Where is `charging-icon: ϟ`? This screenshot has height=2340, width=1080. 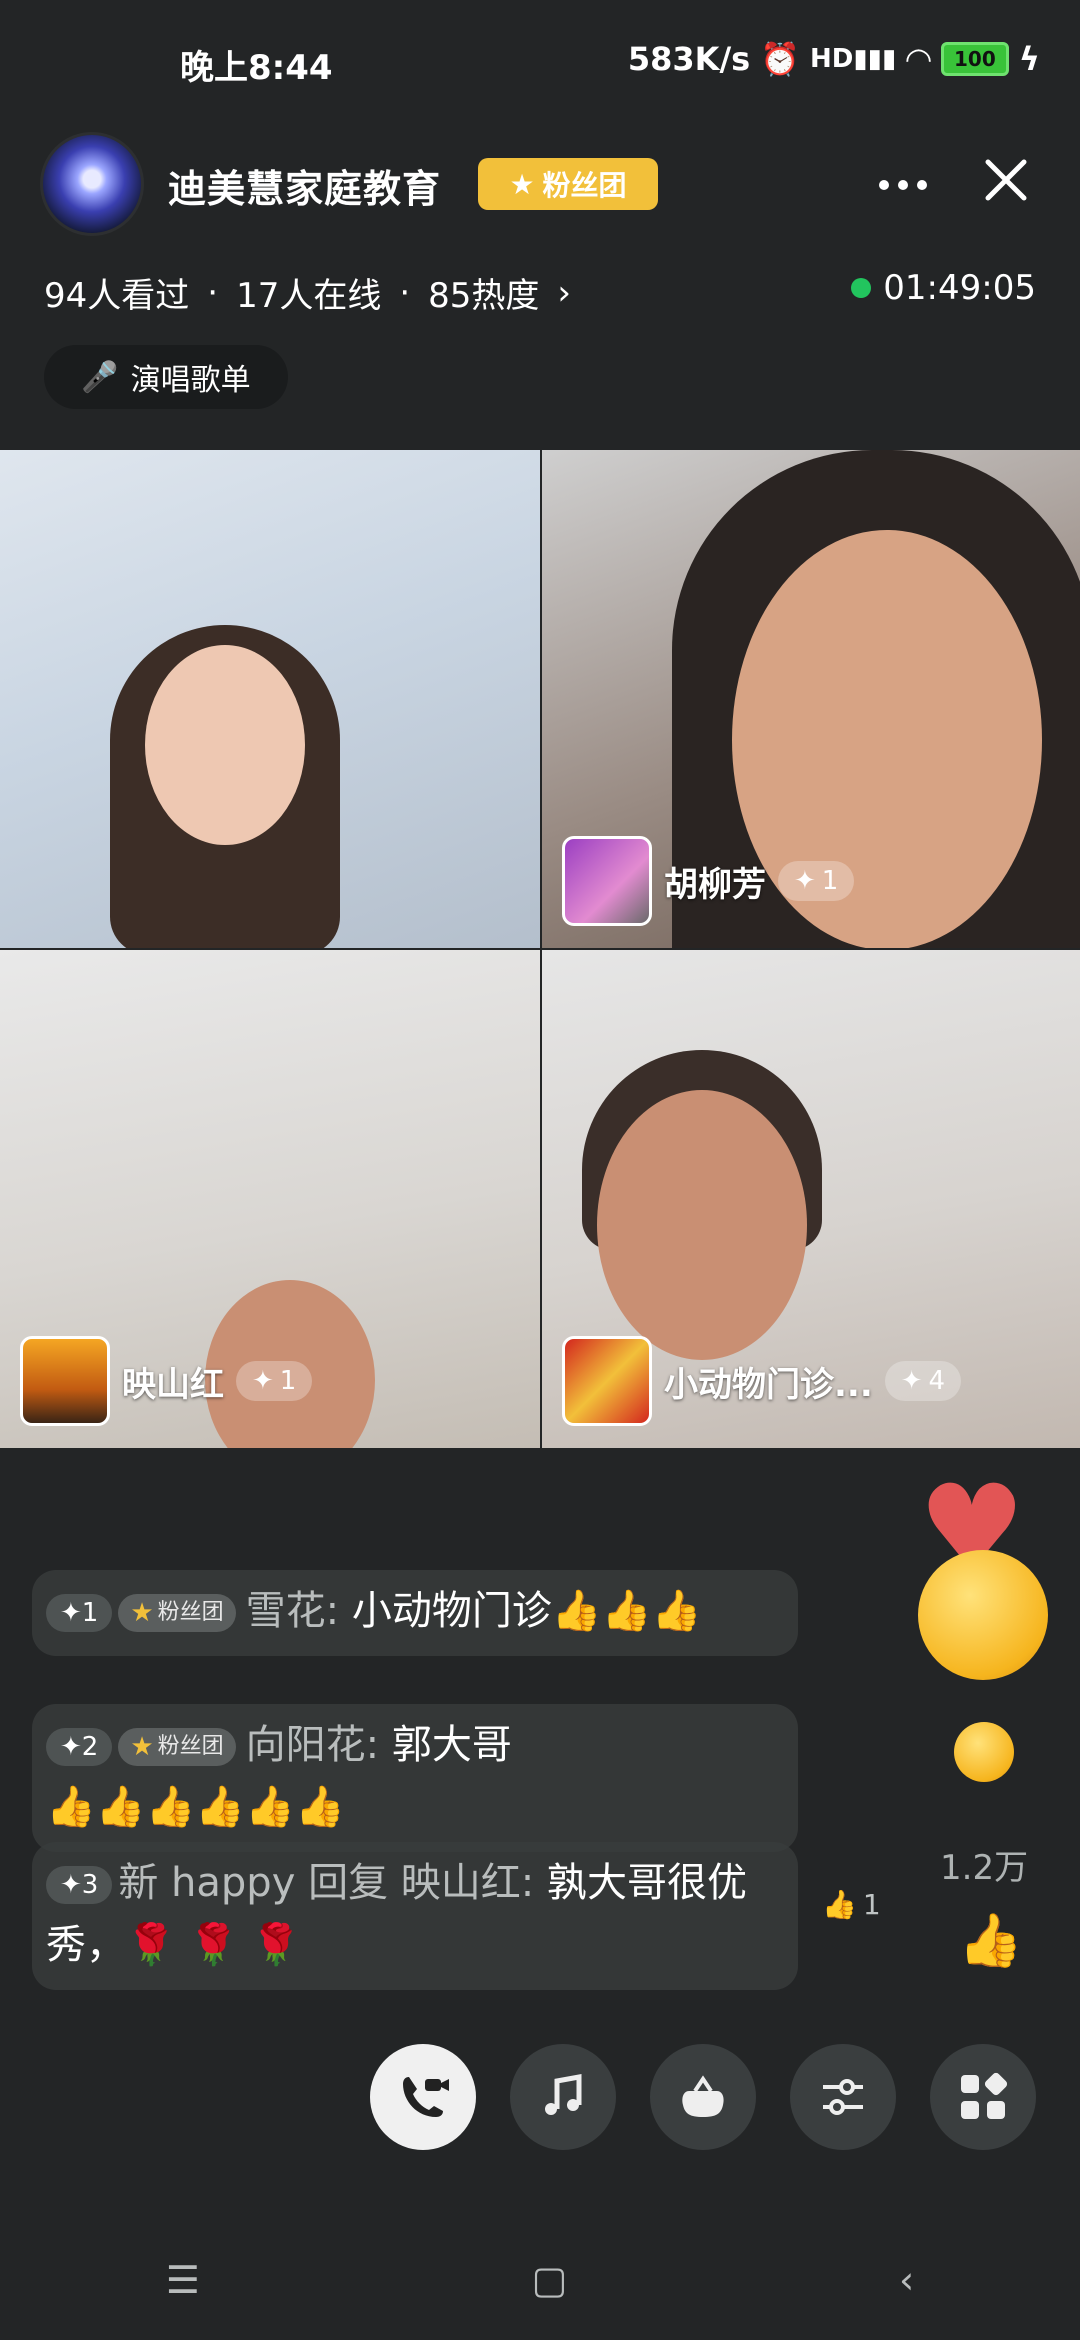
charging-icon: ϟ is located at coordinates (1029, 59).